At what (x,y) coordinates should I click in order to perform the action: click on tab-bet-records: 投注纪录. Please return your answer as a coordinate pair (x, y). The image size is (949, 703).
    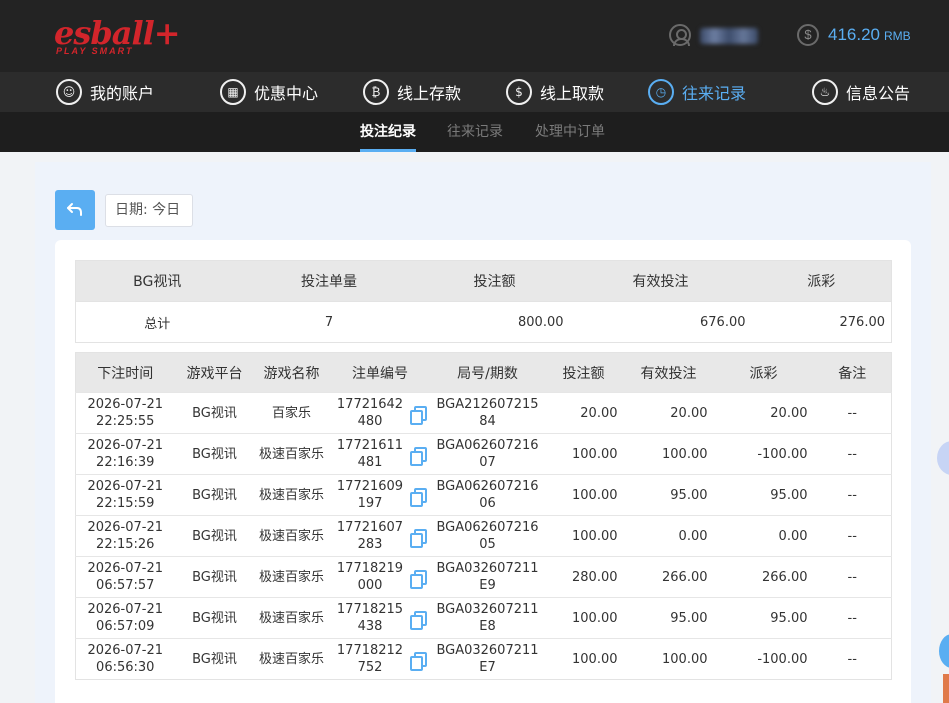
    Looking at the image, I should click on (388, 132).